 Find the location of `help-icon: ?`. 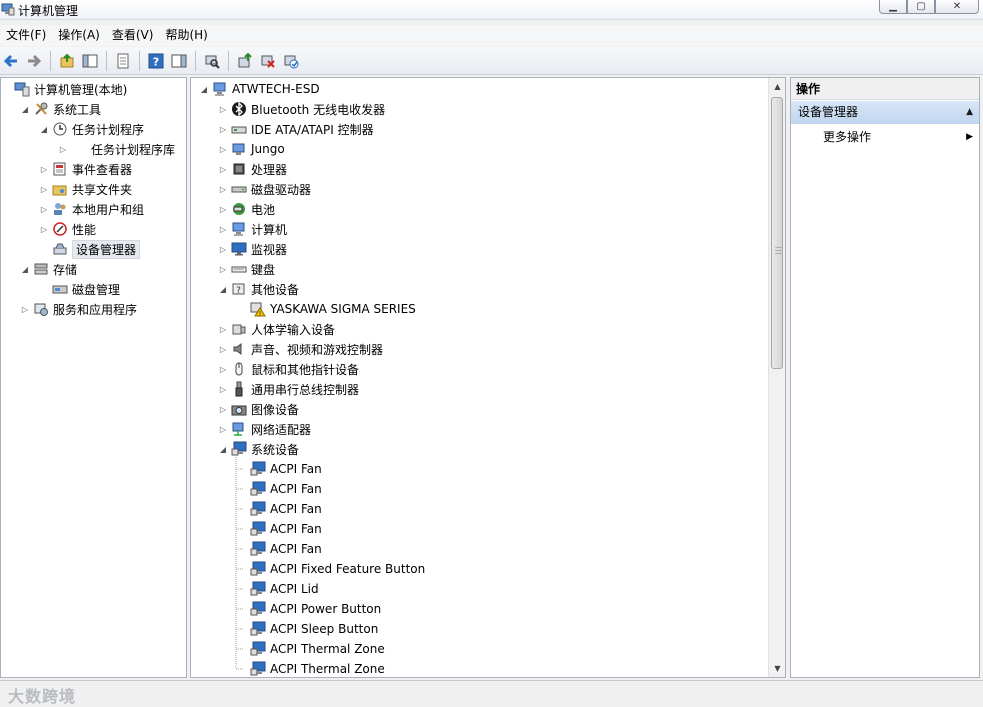

help-icon: ? is located at coordinates (156, 61).